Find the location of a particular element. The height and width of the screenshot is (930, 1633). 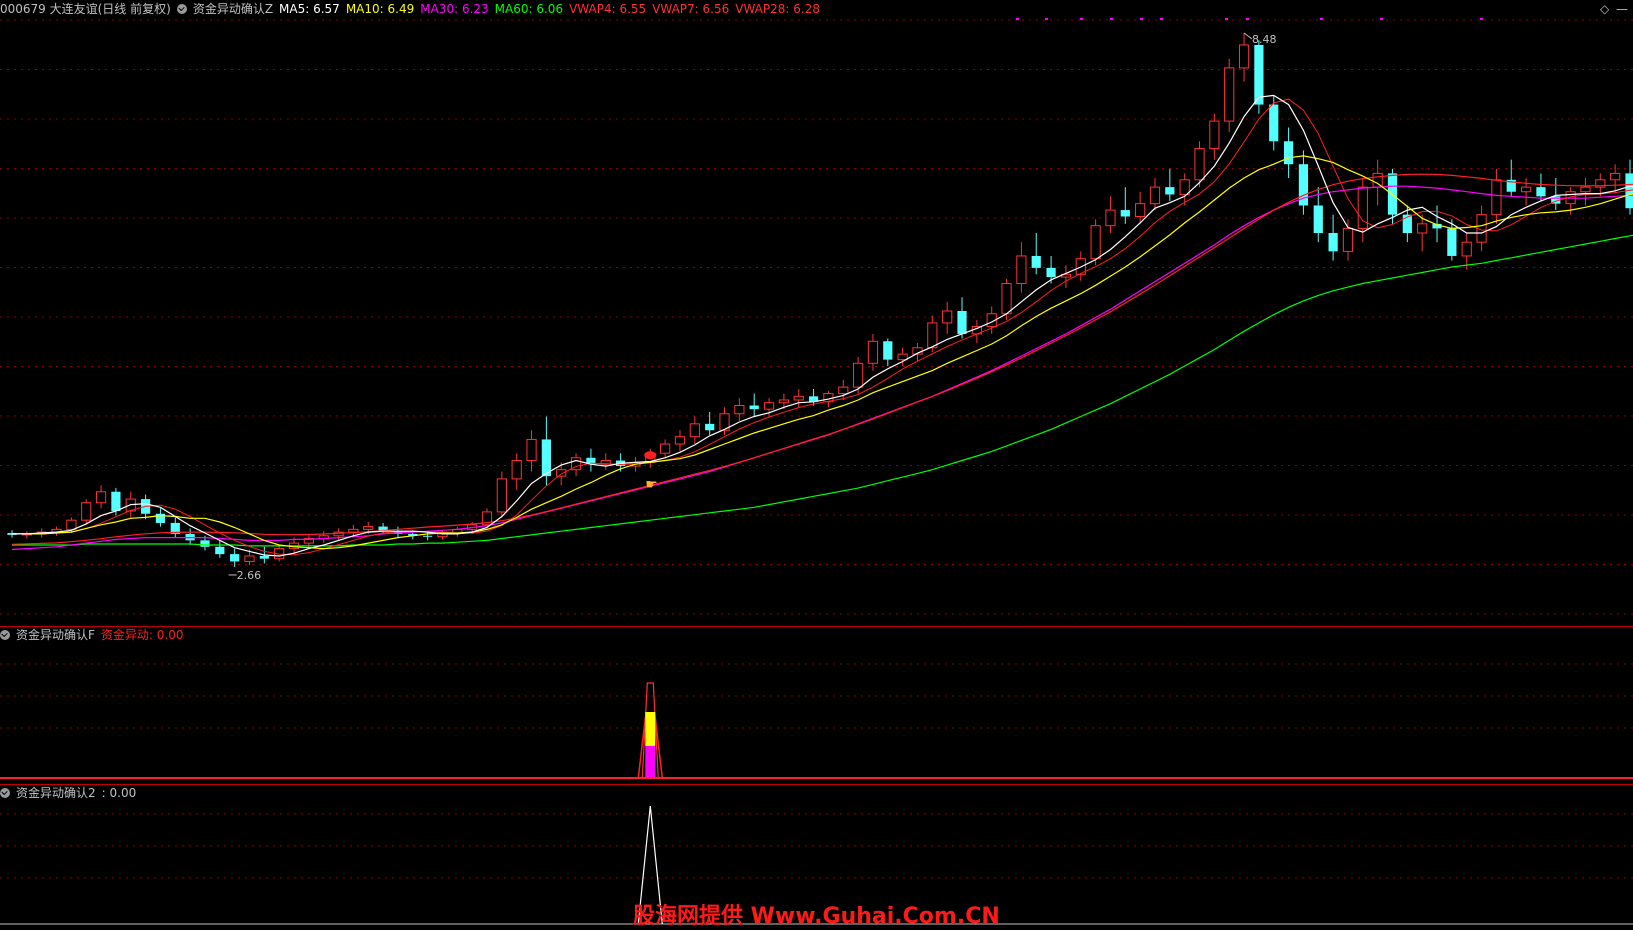

hand-pointer-icon: ☛ is located at coordinates (651, 485).